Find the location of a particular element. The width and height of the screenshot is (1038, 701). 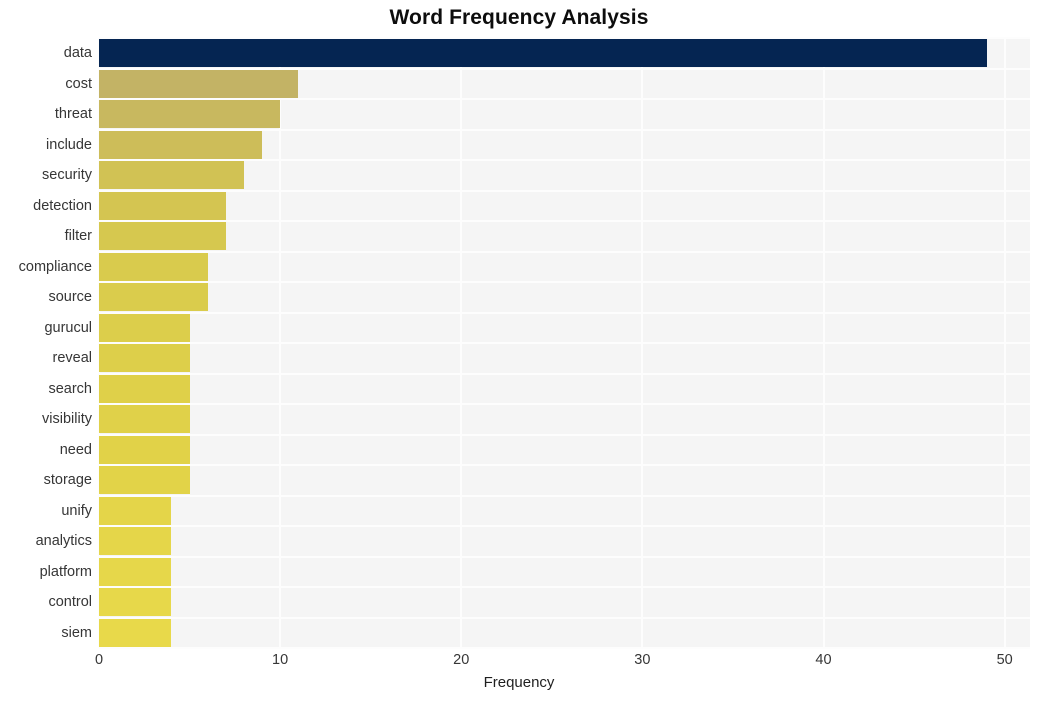

x-tick-label-30: 30 is located at coordinates (642, 660).